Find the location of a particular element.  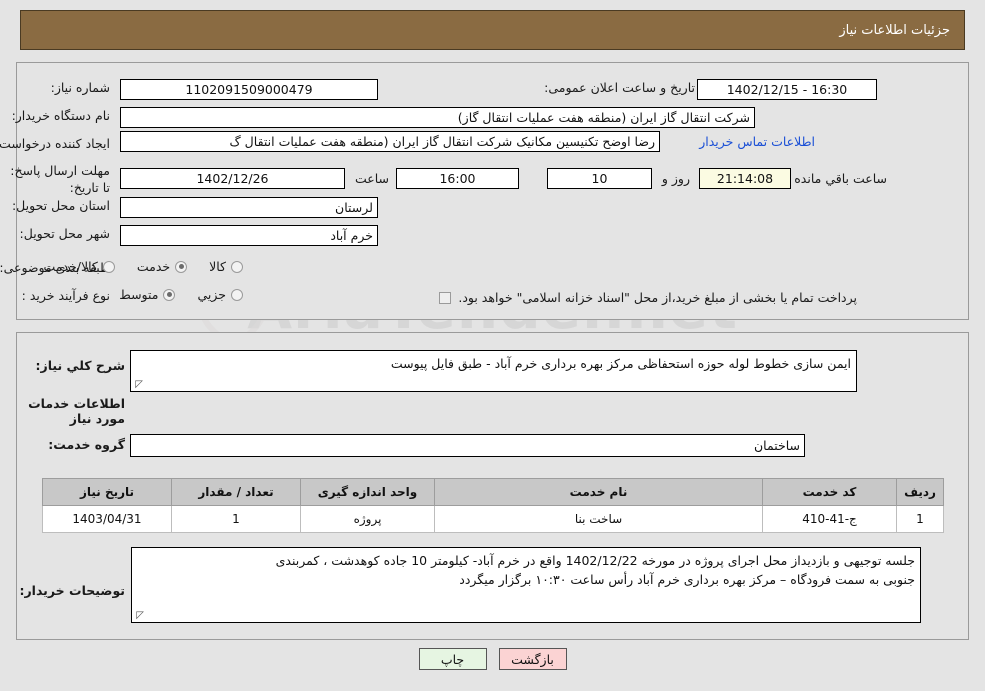

delivery-province-label: استان محل تحویل: is located at coordinates (60, 205).